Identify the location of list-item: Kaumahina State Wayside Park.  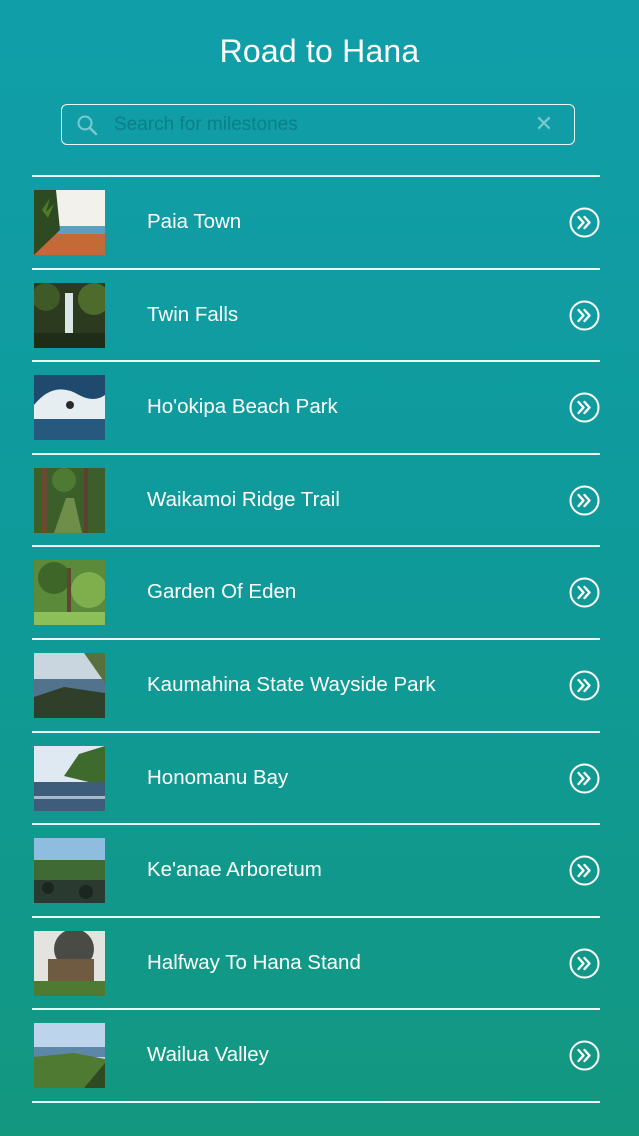
(316, 686).